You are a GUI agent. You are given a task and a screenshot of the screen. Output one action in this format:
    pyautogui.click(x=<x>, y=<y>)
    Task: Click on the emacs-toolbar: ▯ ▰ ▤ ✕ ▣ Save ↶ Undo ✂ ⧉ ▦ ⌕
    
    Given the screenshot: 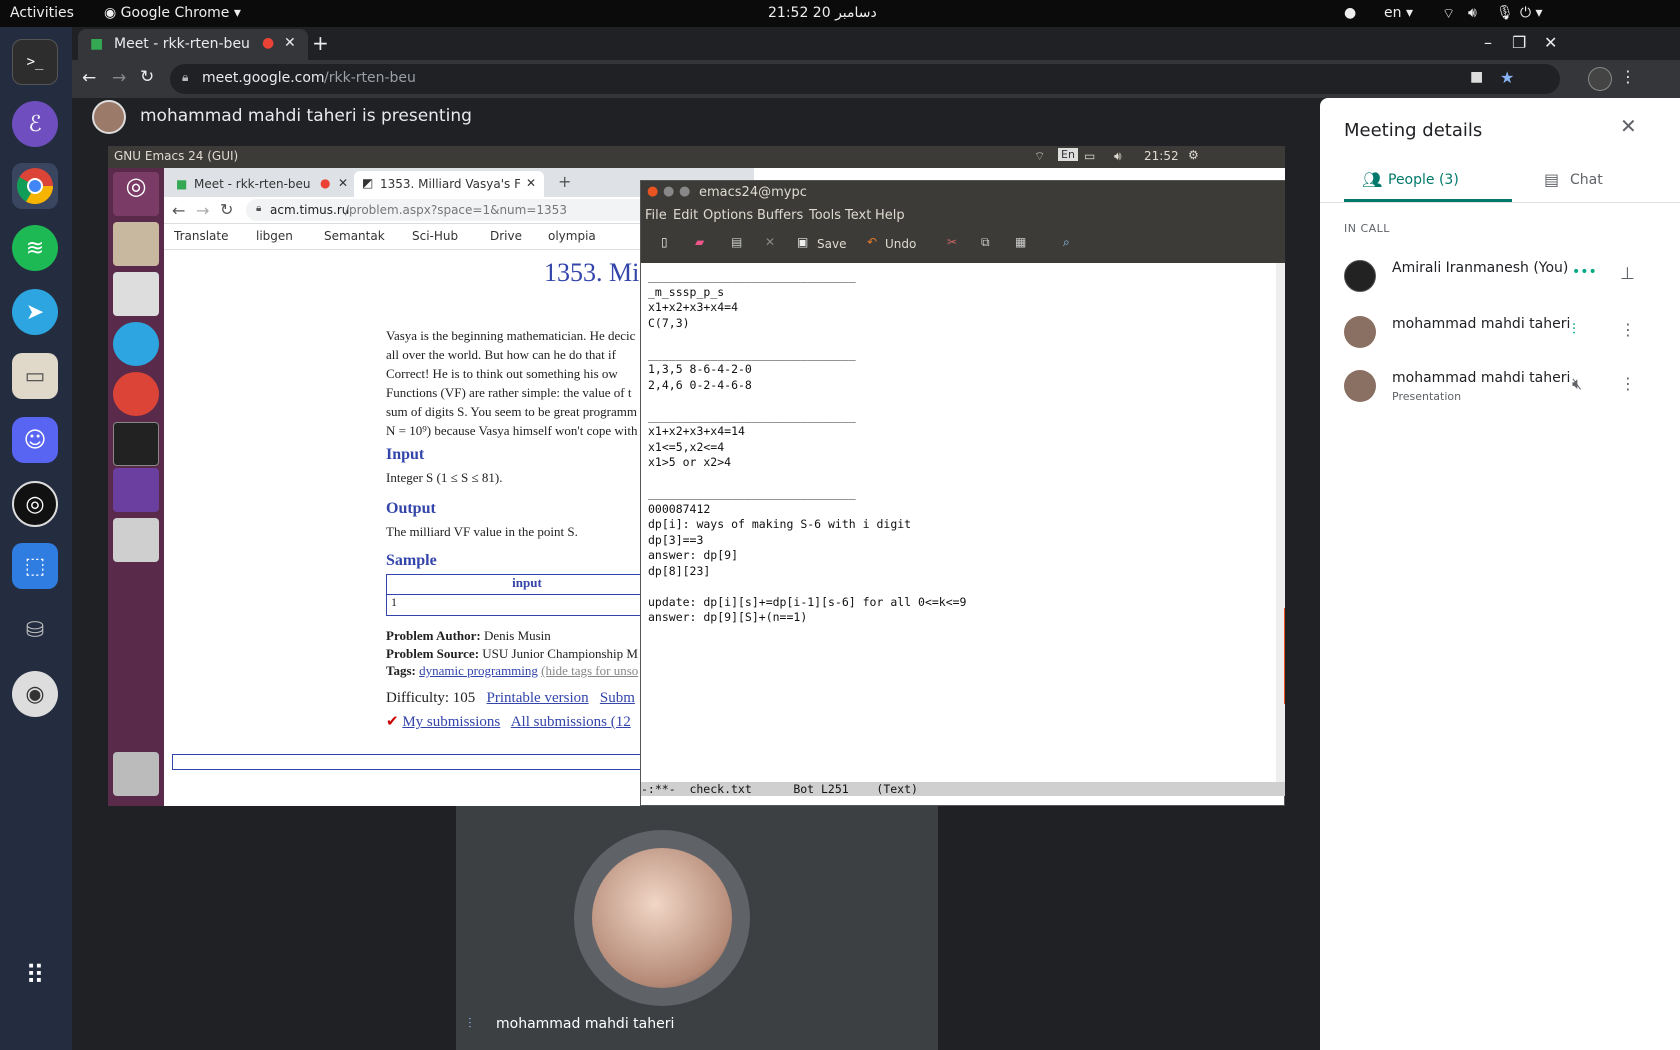 What is the action you would take?
    pyautogui.click(x=963, y=245)
    